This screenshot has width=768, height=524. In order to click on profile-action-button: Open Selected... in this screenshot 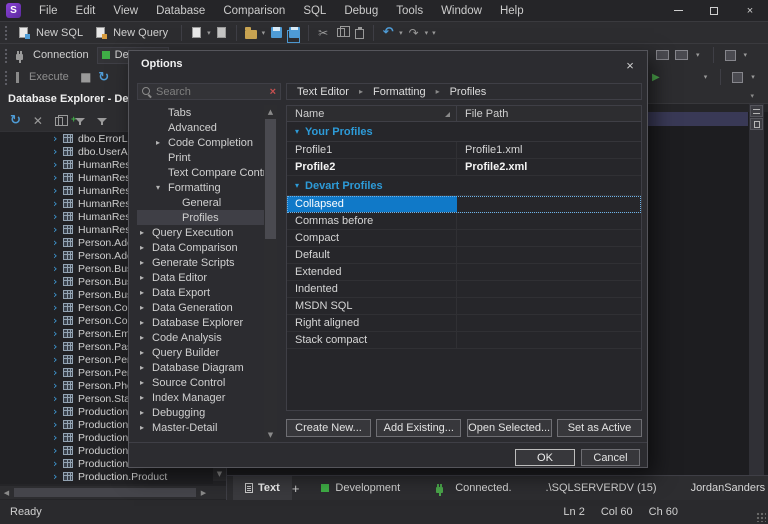, I will do `click(509, 428)`.